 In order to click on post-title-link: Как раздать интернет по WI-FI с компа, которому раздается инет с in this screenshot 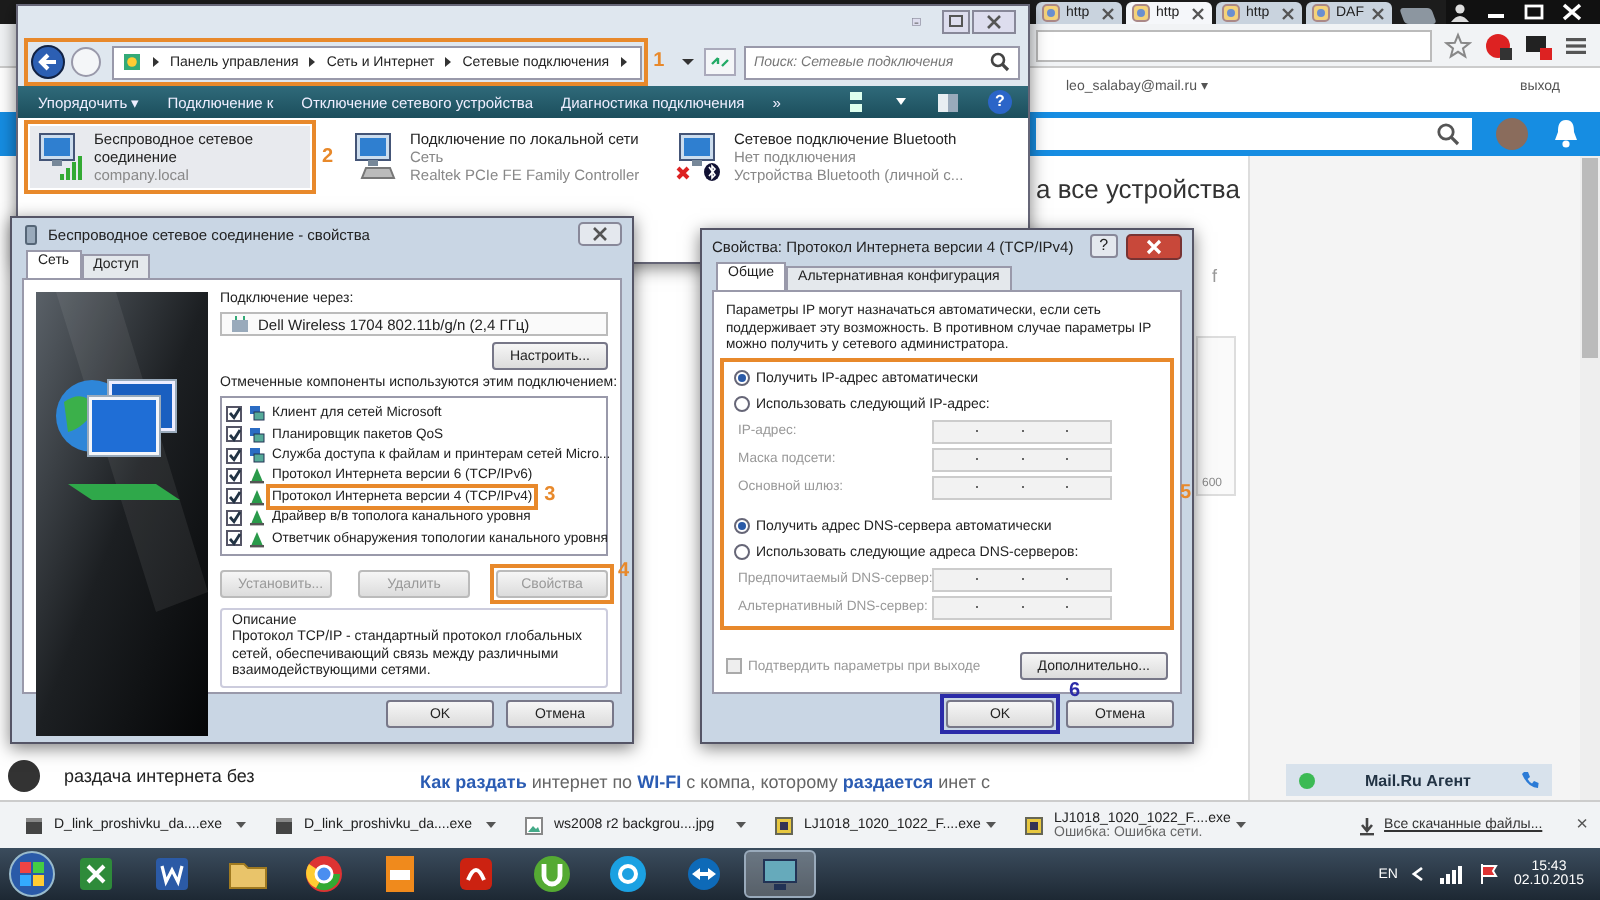, I will do `click(705, 782)`.